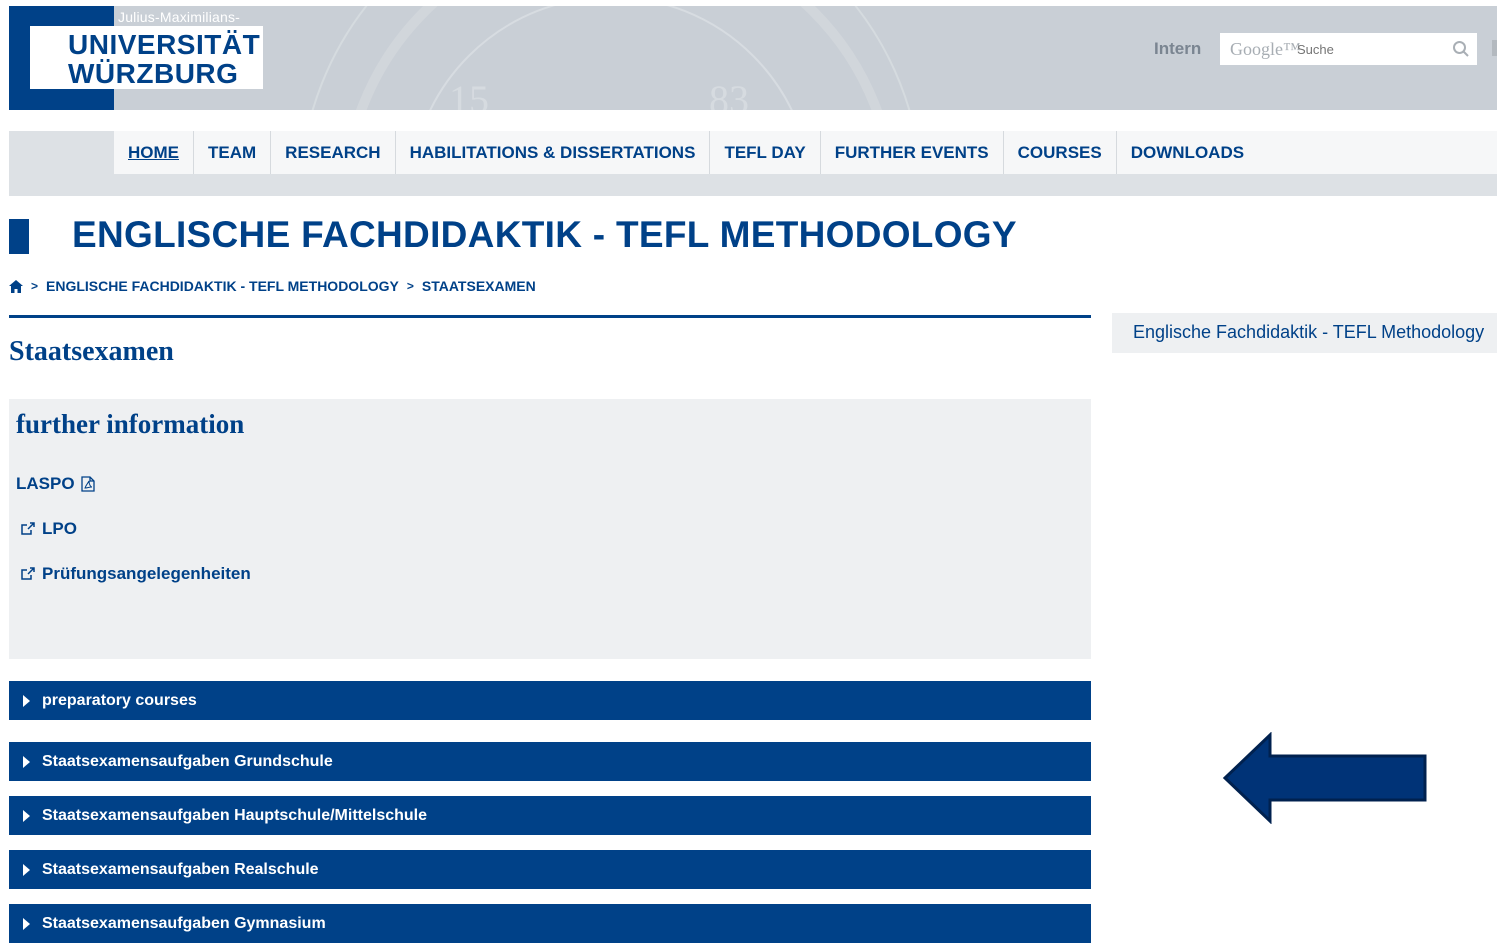 The image size is (1498, 943). What do you see at coordinates (1372, 49) in the screenshot?
I see `search-input` at bounding box center [1372, 49].